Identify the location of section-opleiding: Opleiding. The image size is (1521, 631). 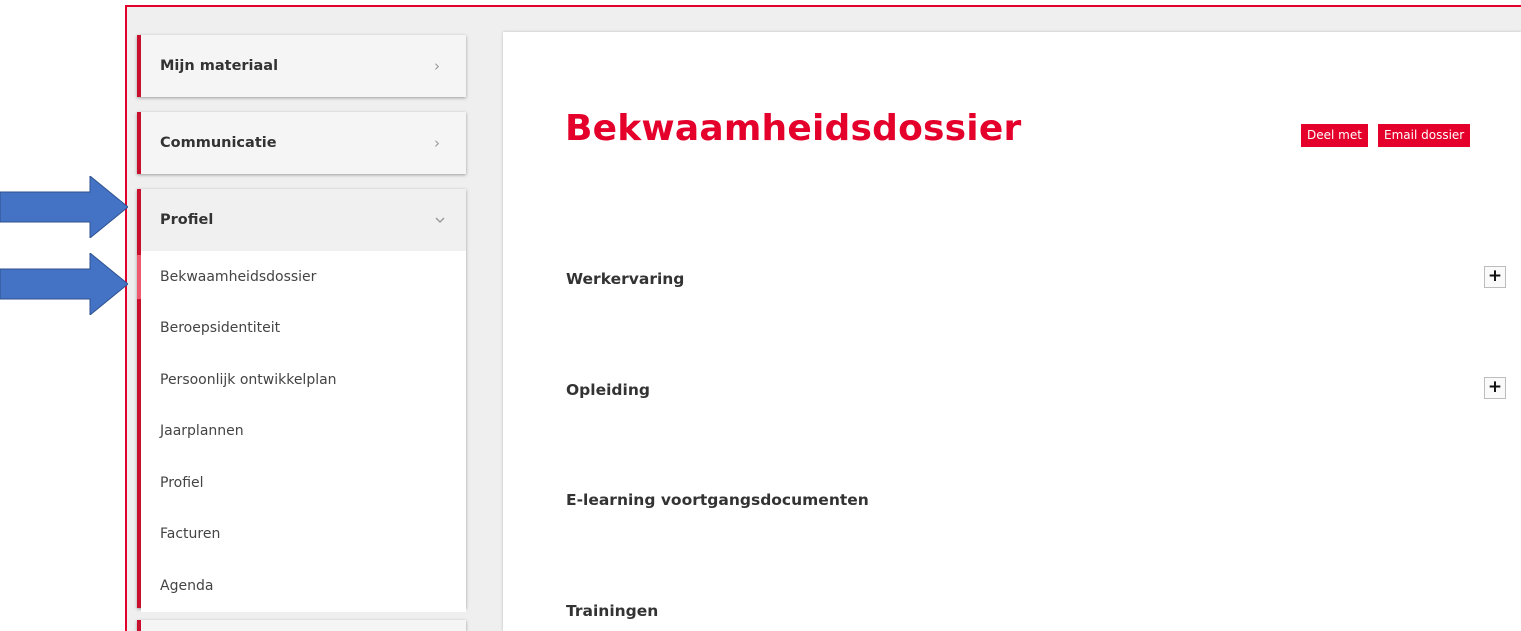
(608, 390).